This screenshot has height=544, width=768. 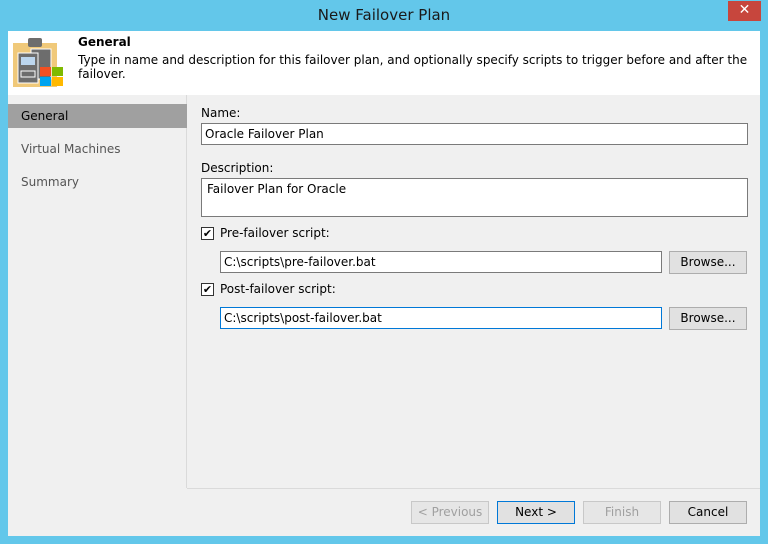 What do you see at coordinates (221, 113) in the screenshot?
I see `name-label: Name:` at bounding box center [221, 113].